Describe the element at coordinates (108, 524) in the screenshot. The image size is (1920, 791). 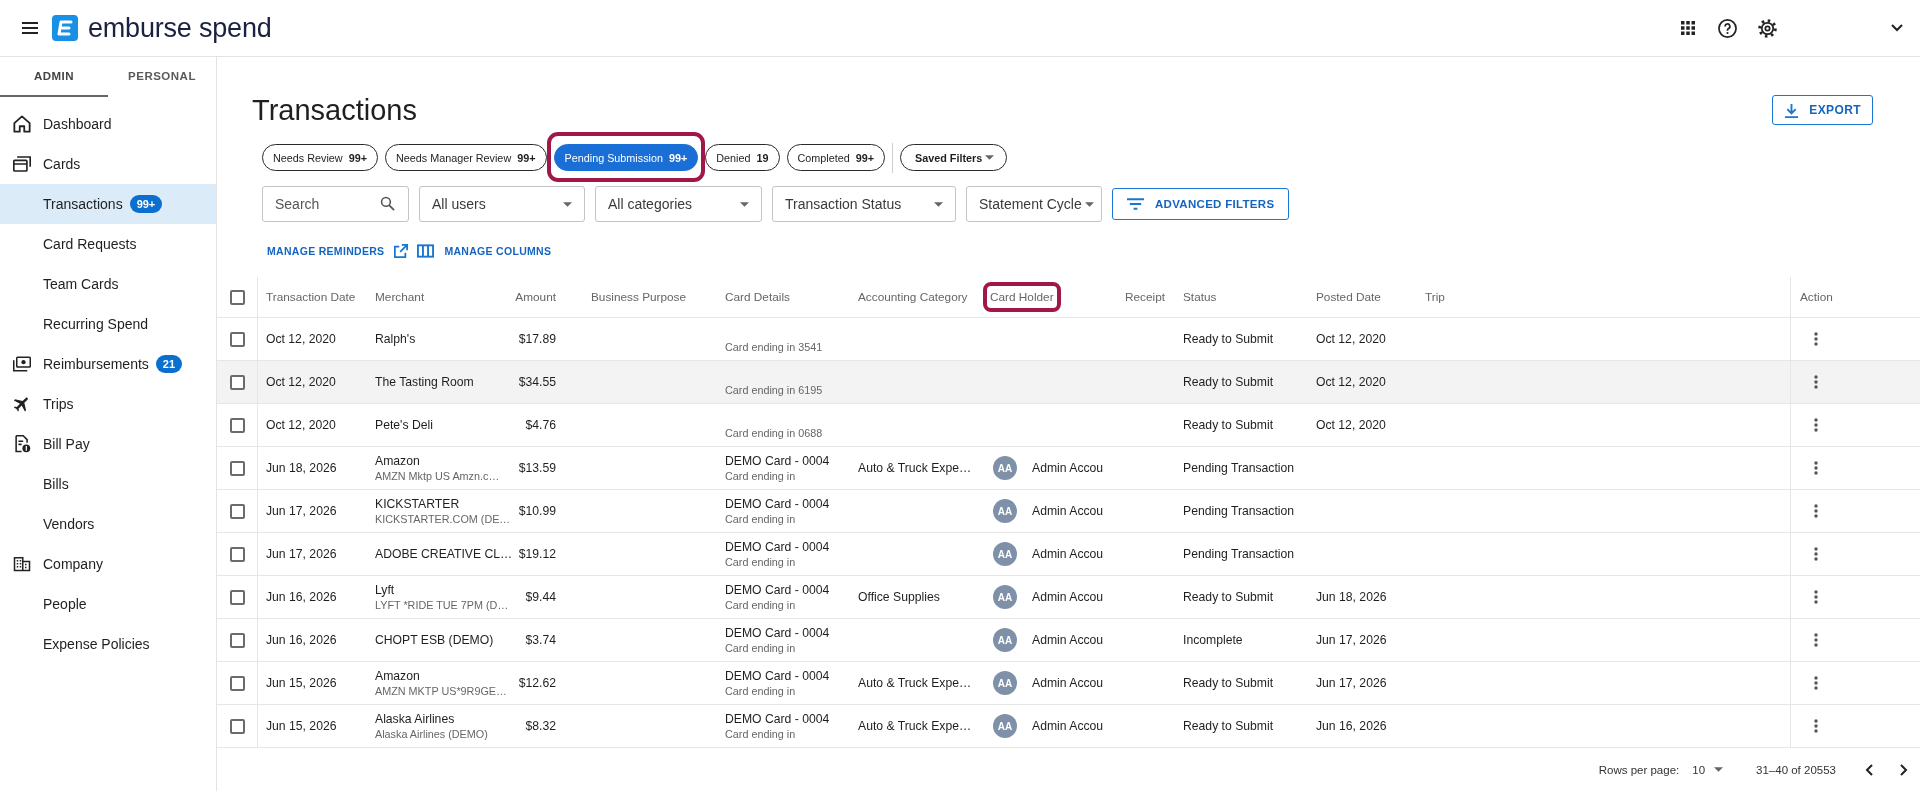
I see `nav-item: Vendors` at that location.